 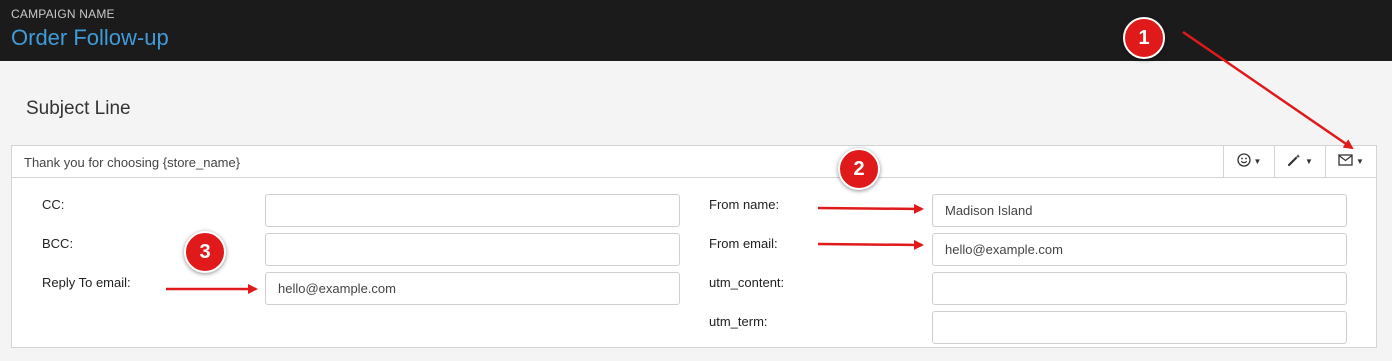 I want to click on campaign-name: Order Follow-up, so click(x=90, y=38).